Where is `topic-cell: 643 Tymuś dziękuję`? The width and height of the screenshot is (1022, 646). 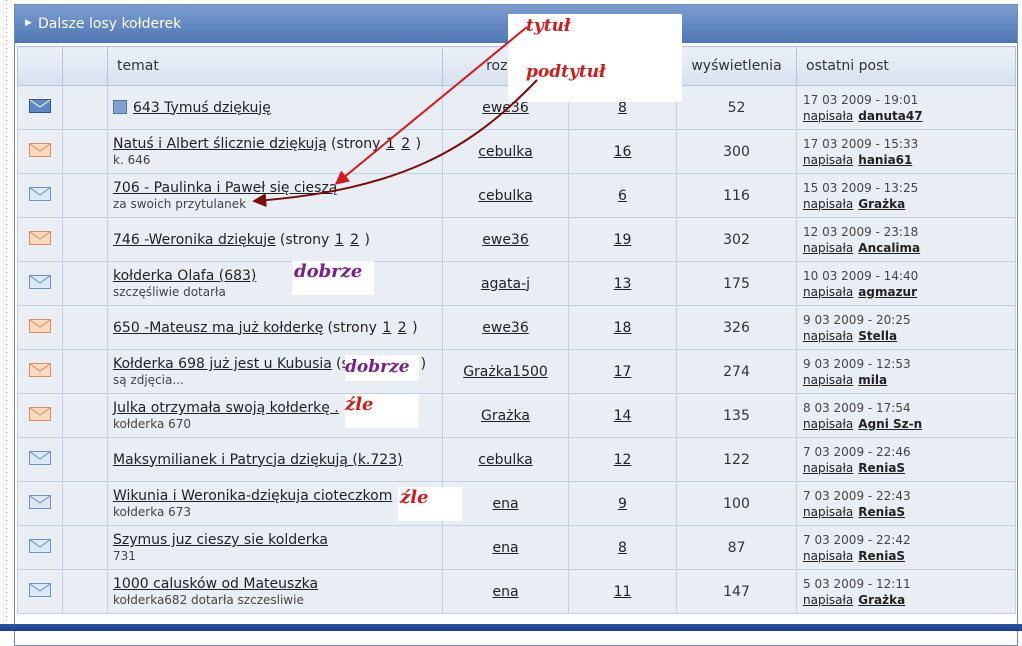
topic-cell: 643 Tymuś dziękuję is located at coordinates (275, 107).